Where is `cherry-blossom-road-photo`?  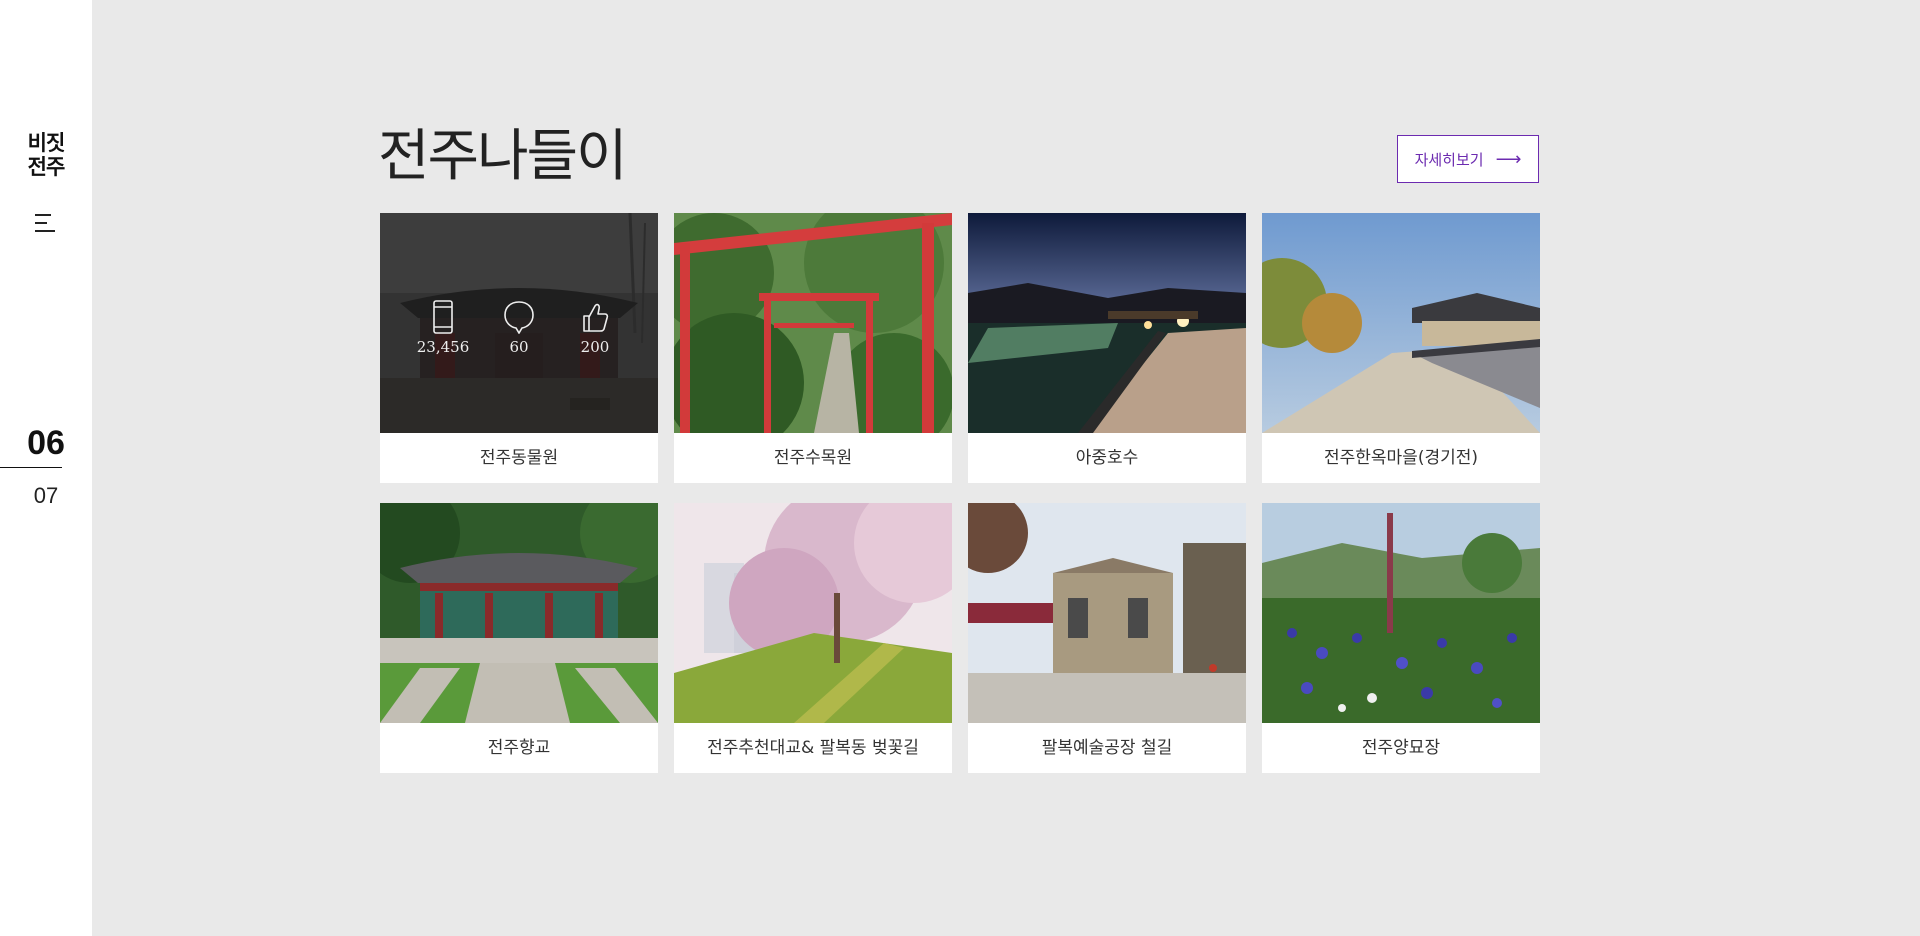 cherry-blossom-road-photo is located at coordinates (813, 613).